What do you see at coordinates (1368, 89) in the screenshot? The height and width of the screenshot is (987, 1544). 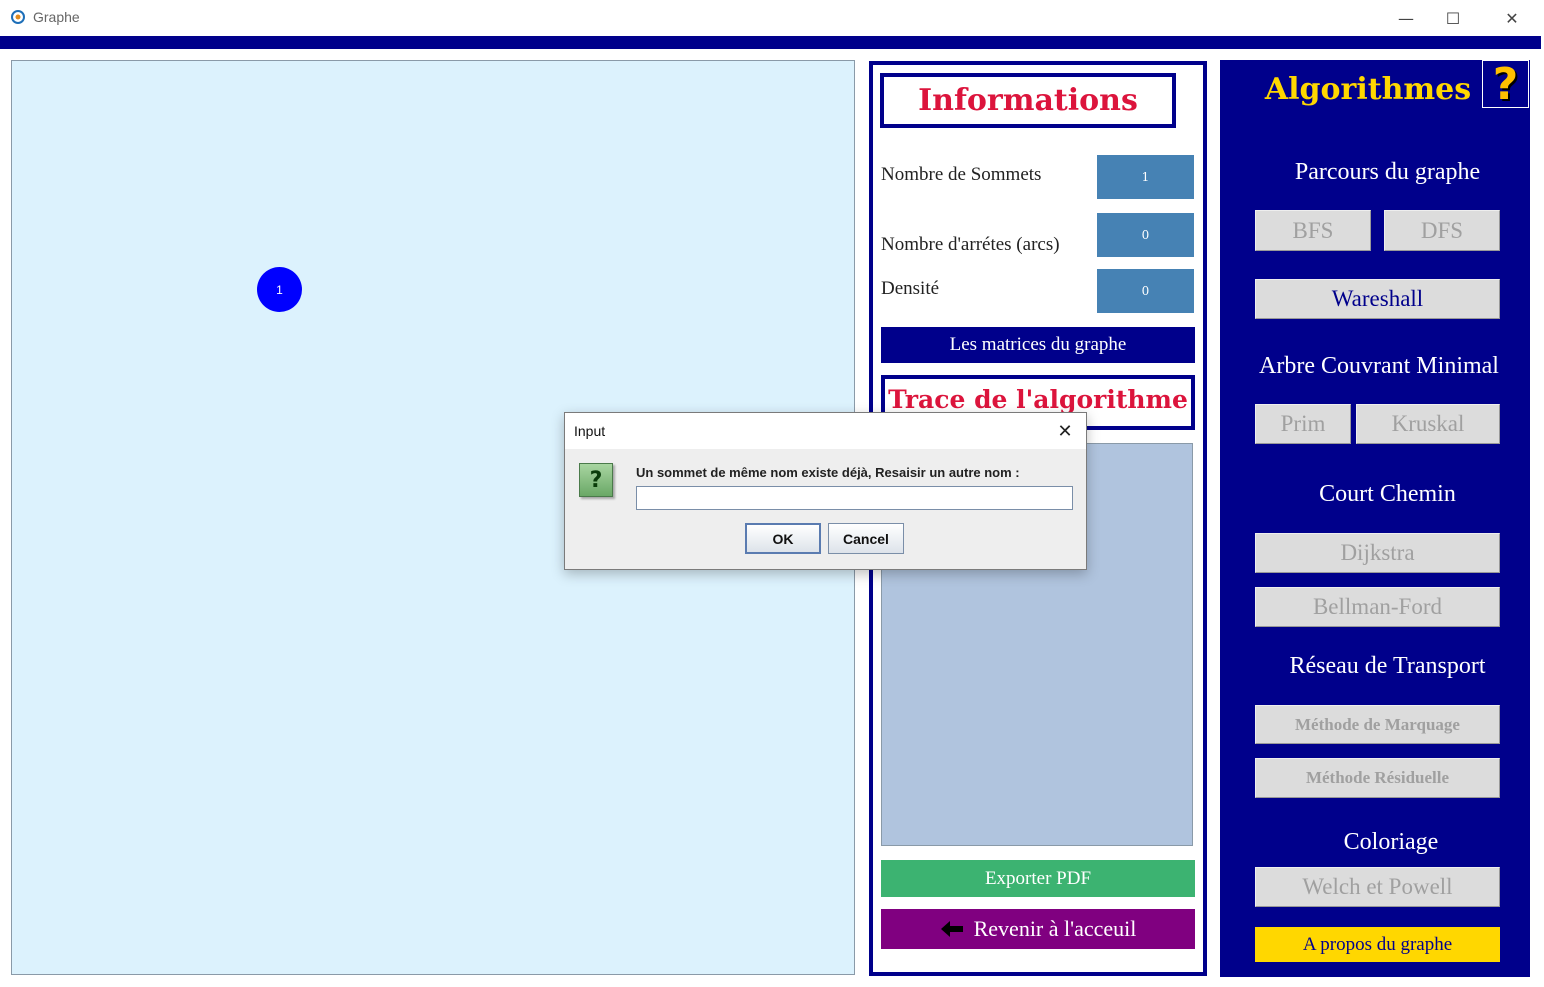 I see `algorithms-title: Algorithmes` at bounding box center [1368, 89].